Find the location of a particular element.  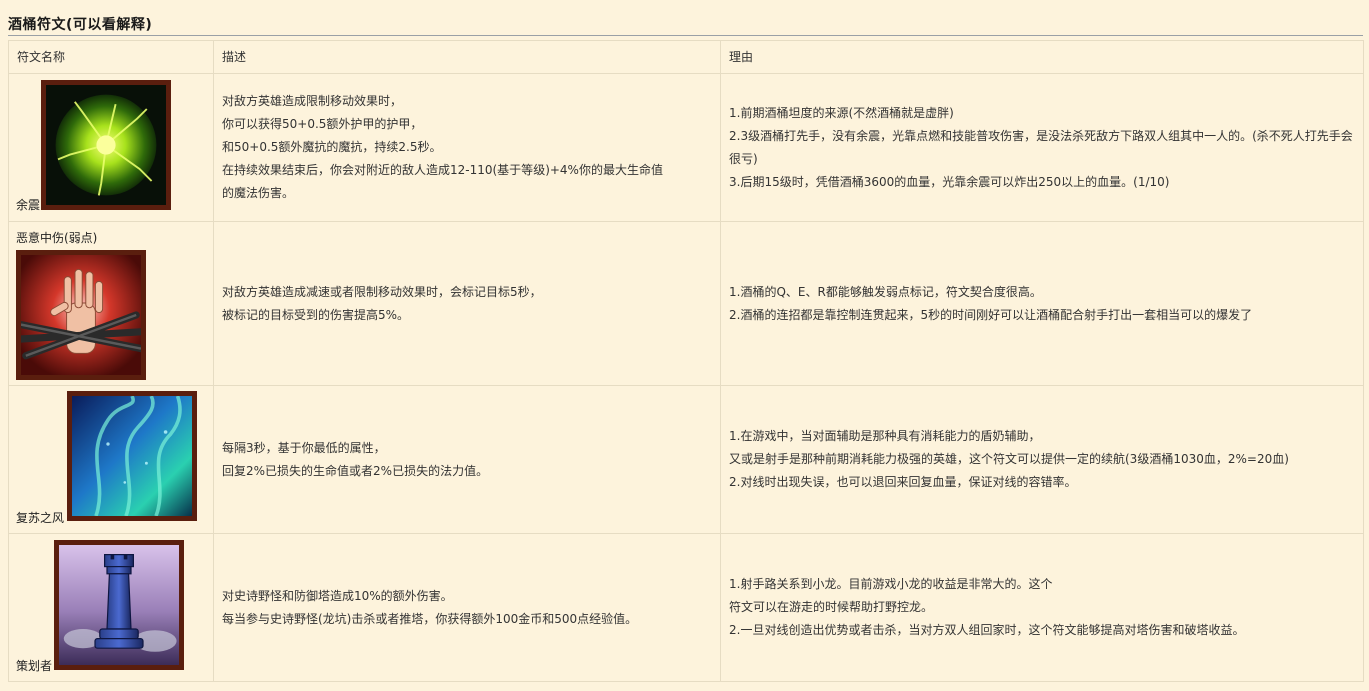

description-line: 每隔3秒，基于你最低的属性， is located at coordinates (304, 447).